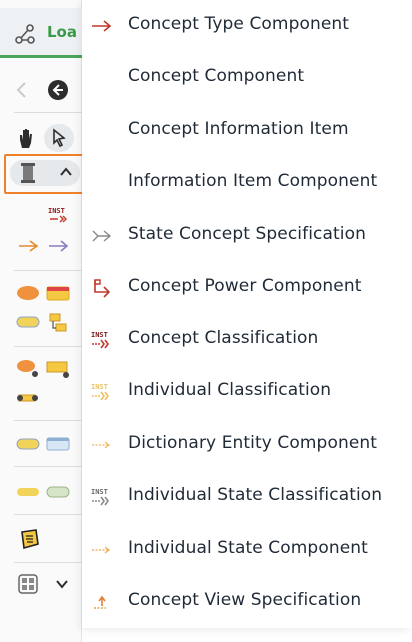 This screenshot has height=642, width=412. Describe the element at coordinates (66, 173) in the screenshot. I see `chevron-up-icon` at that location.